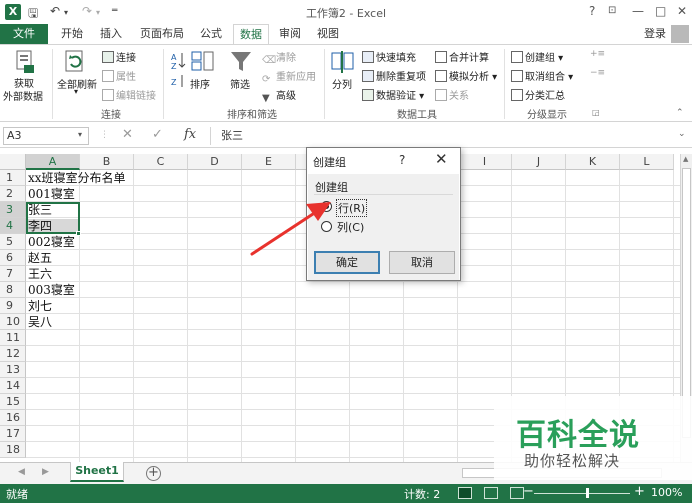 The image size is (692, 503). Describe the element at coordinates (13, 450) in the screenshot. I see `row-header: 18` at that location.